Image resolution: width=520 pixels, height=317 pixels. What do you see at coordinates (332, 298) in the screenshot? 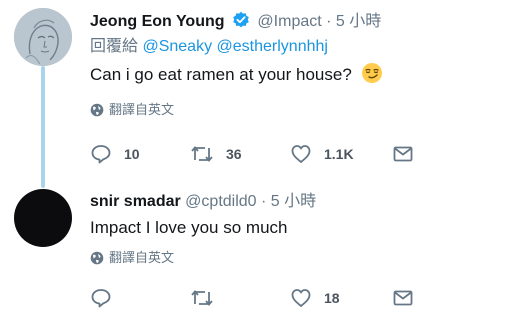
I see `like-count: 18` at bounding box center [332, 298].